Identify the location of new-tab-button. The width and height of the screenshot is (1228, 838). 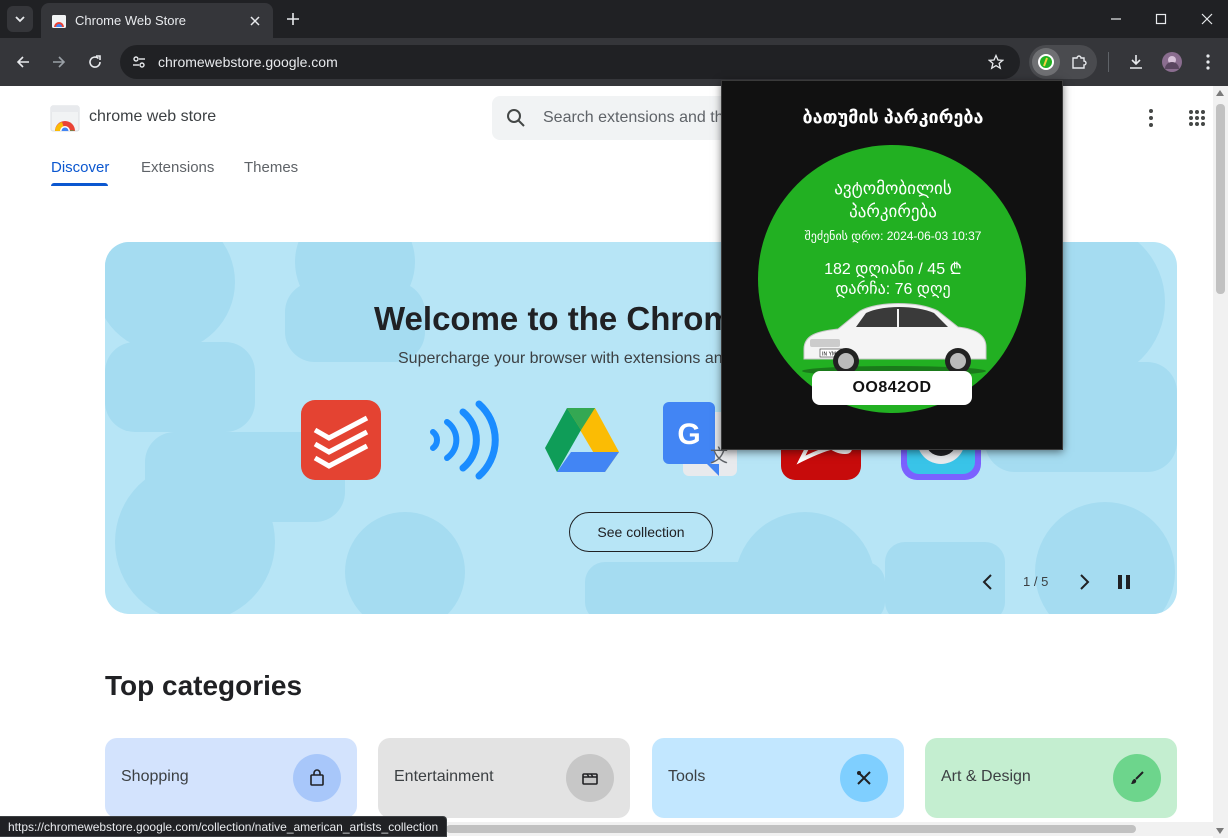
(293, 19).